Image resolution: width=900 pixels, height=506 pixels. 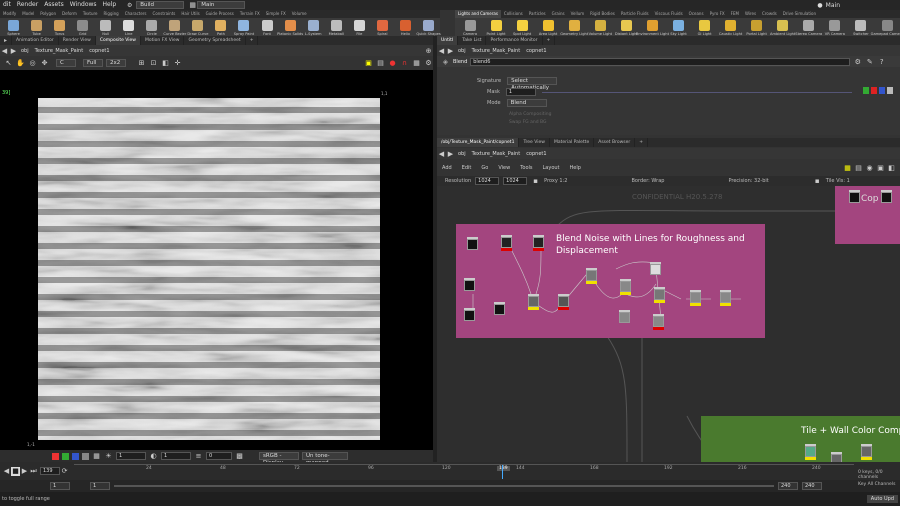 I want to click on tab-animation-editor: Animation Editor, so click(x=35, y=40).